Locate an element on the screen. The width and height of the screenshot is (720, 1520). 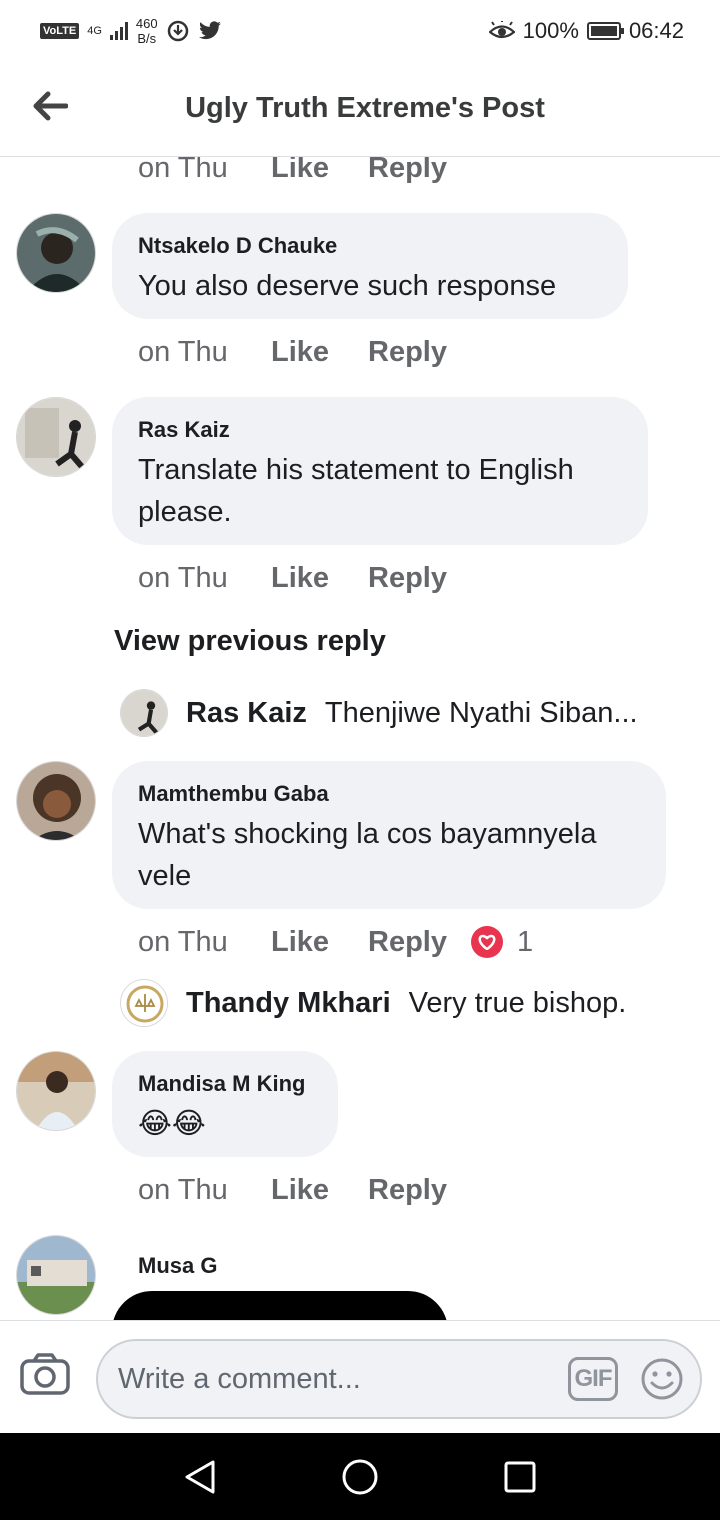
comment-text: You also deserve such response is located at coordinates (347, 286).